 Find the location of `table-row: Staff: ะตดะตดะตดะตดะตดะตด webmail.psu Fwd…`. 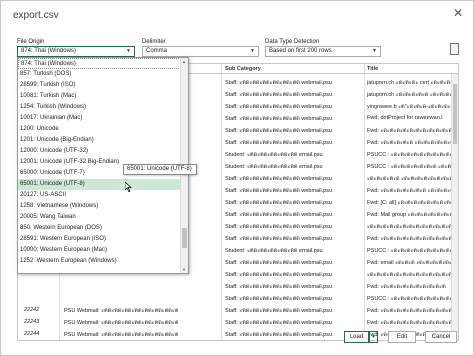

table-row: Staff: ะตดะตดะตดะตดะตดะตด webmail.psu Fwd… is located at coordinates (238, 286).